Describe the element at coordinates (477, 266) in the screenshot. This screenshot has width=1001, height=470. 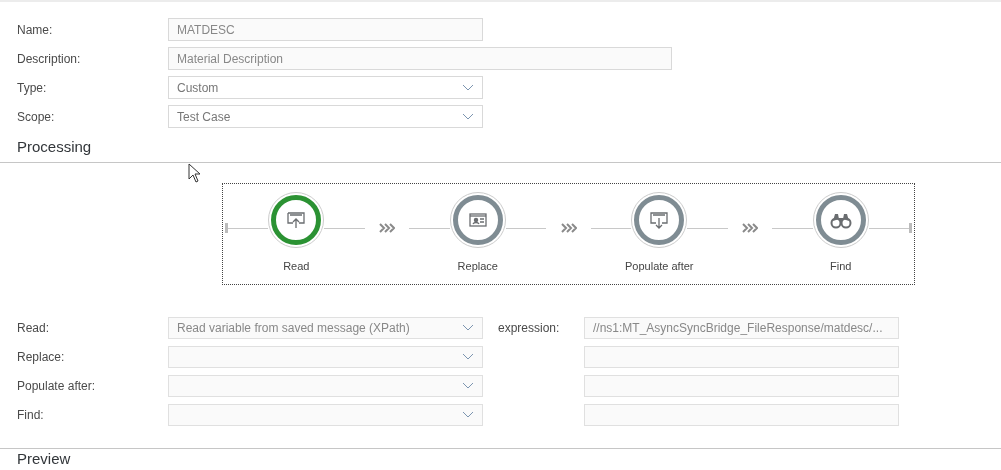
I see `step-label: Replace` at that location.